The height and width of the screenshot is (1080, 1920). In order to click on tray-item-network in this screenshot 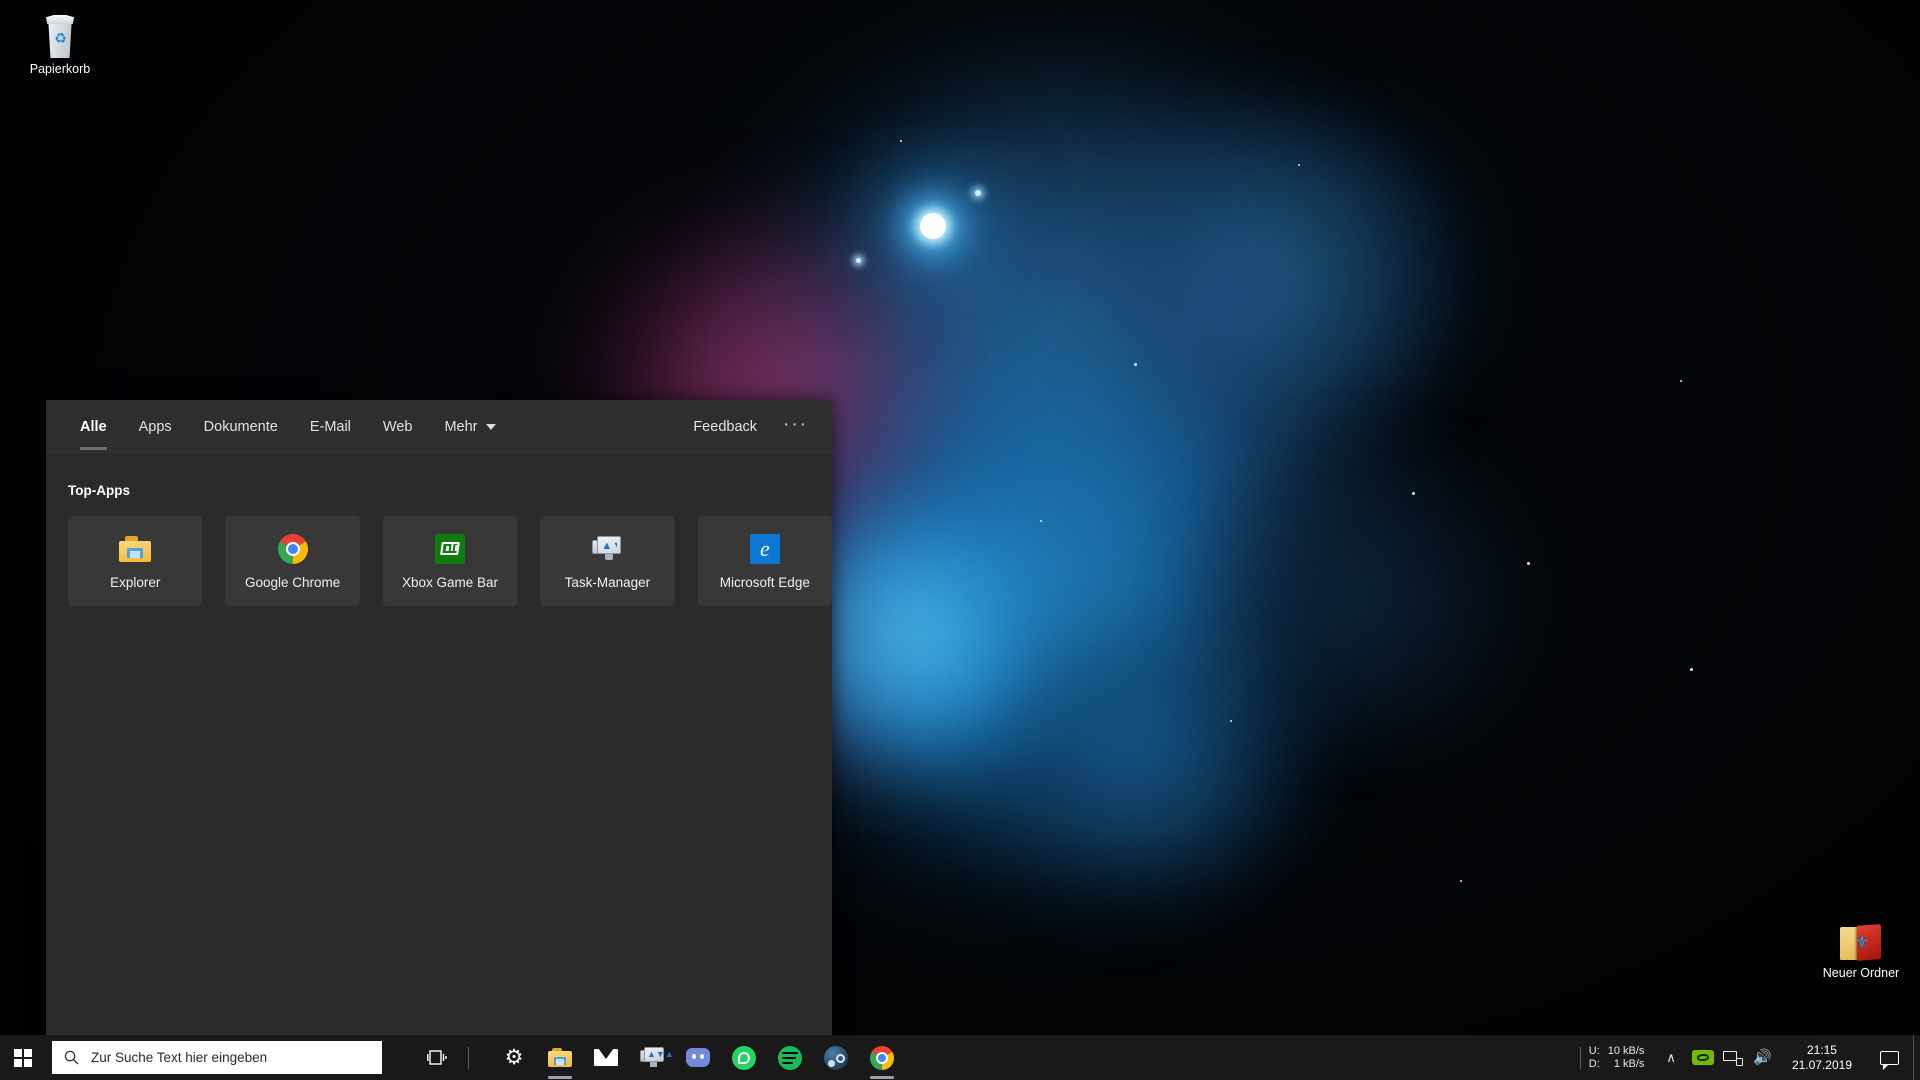, I will do `click(1733, 1057)`.